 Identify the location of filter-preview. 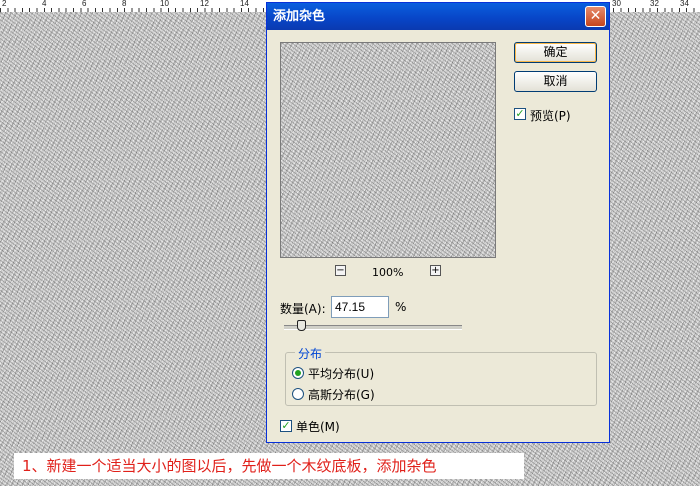
(388, 150).